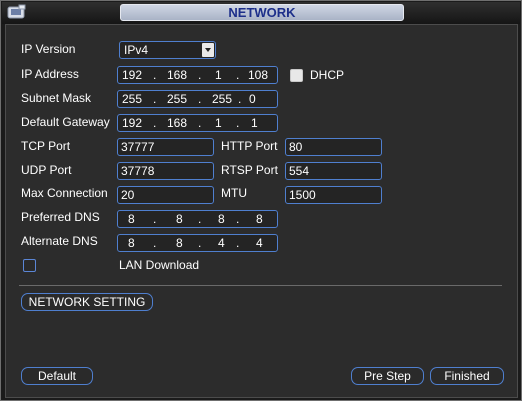  What do you see at coordinates (327, 75) in the screenshot?
I see `dhcp-label: DHCP` at bounding box center [327, 75].